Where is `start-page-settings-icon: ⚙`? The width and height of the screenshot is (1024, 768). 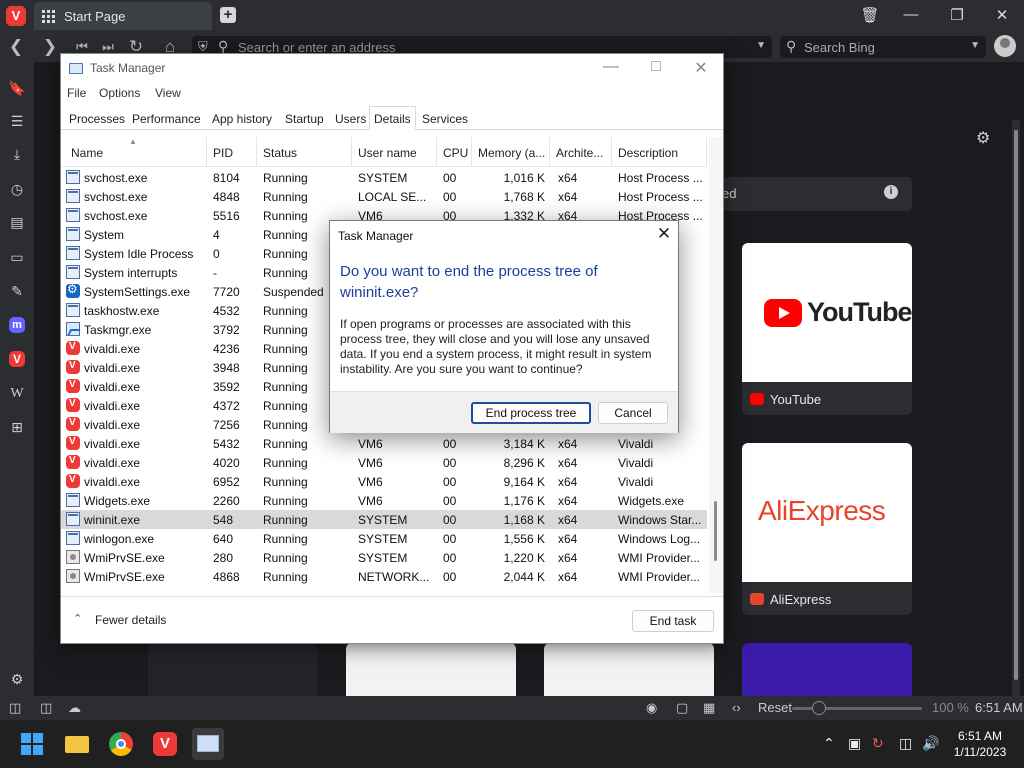
start-page-settings-icon: ⚙ is located at coordinates (983, 138).